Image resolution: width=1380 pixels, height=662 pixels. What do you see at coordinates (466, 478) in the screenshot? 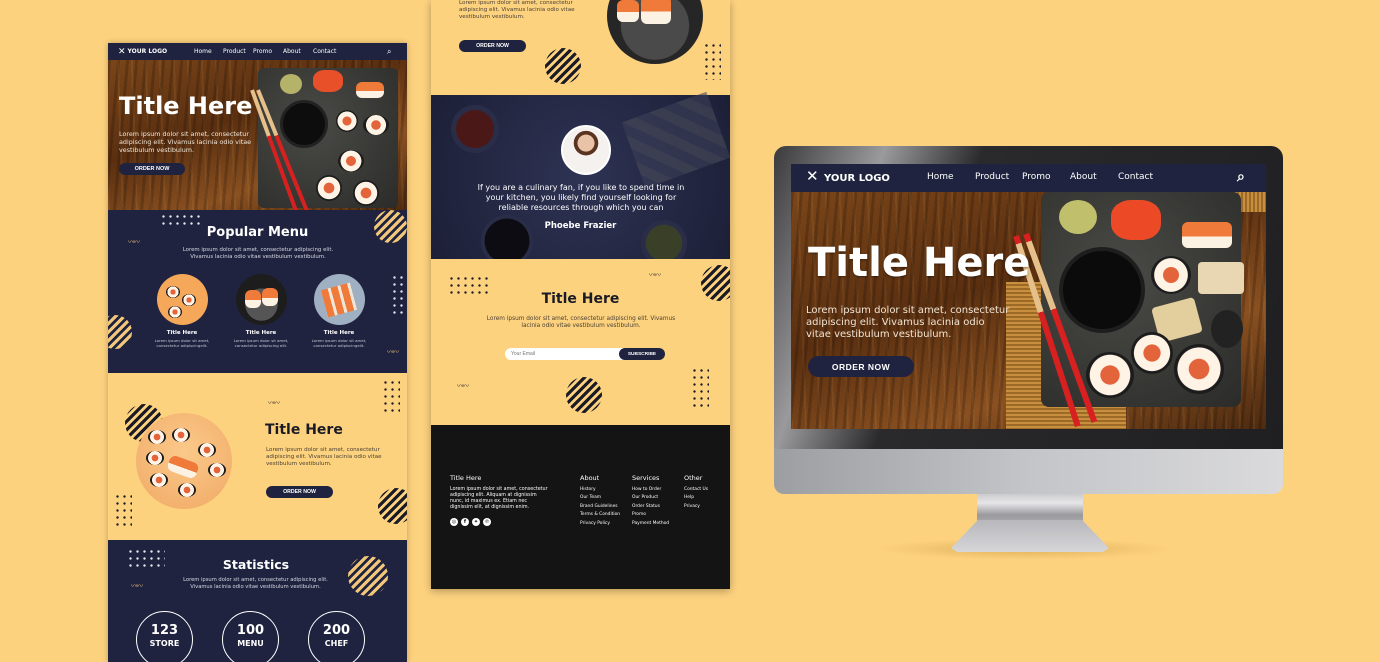
I see `footer-title: Title Here` at bounding box center [466, 478].